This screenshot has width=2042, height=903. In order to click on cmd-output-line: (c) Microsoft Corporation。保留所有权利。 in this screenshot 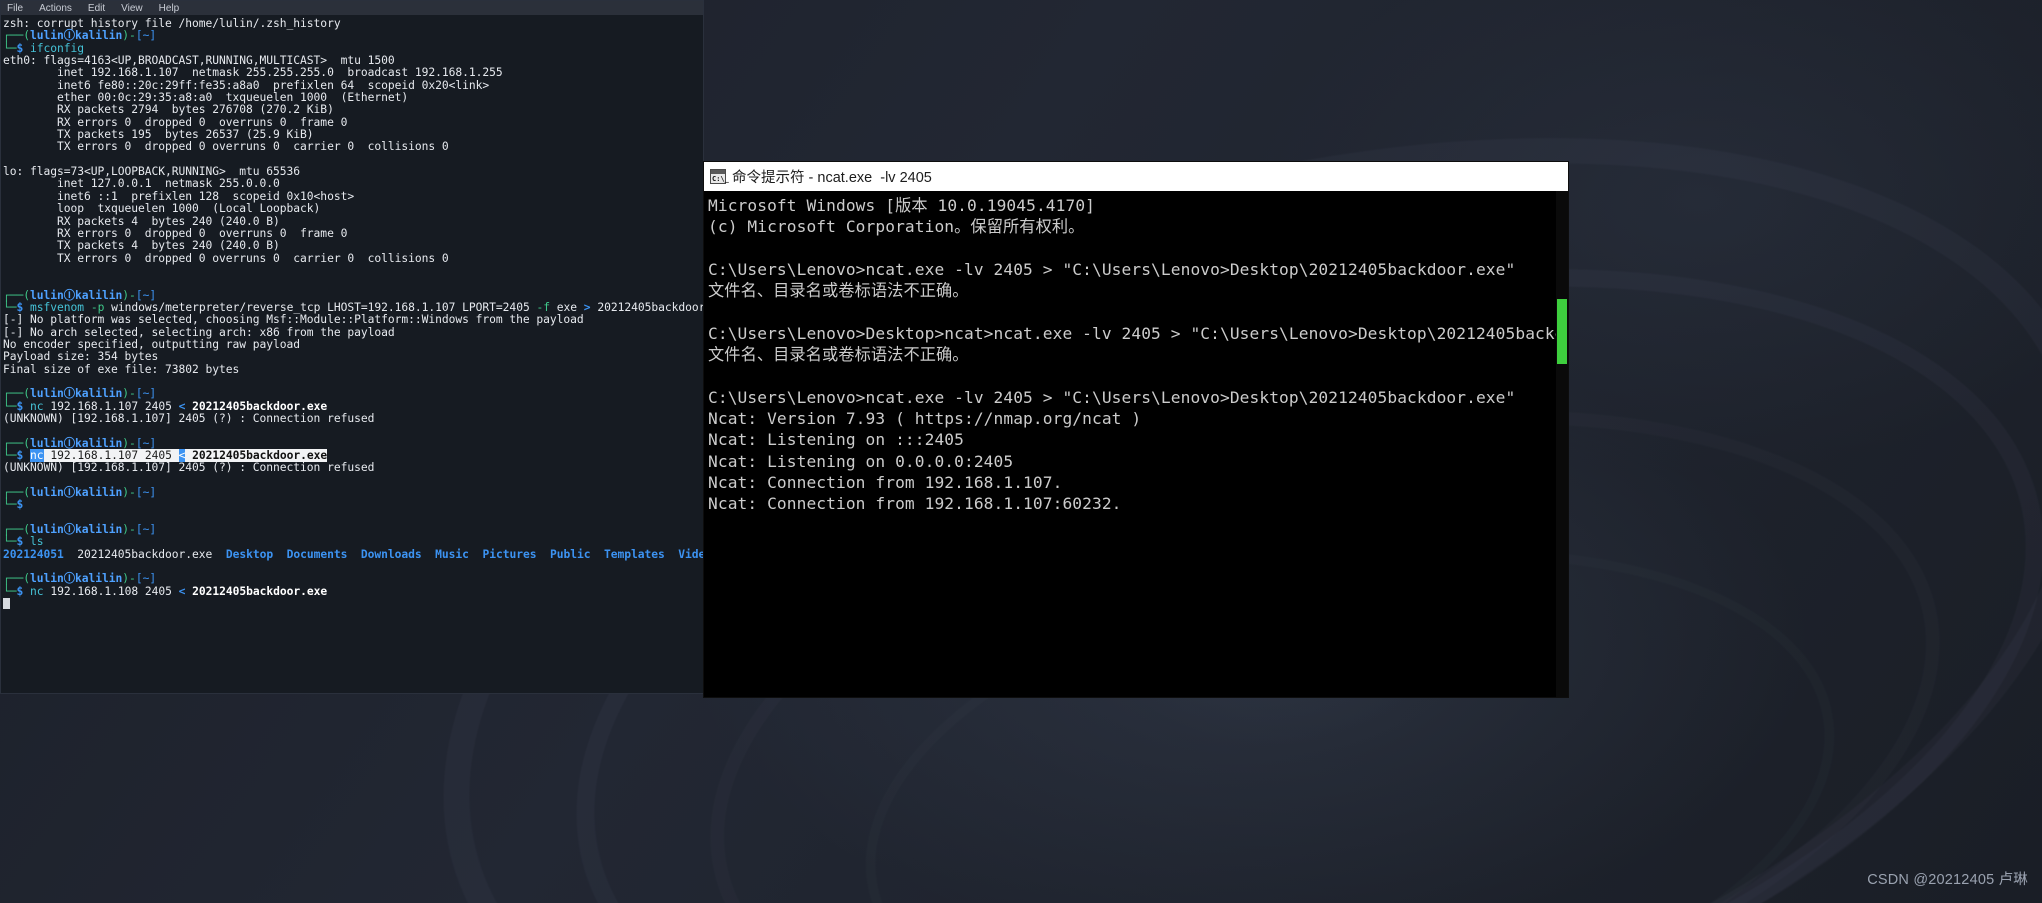, I will do `click(896, 227)`.